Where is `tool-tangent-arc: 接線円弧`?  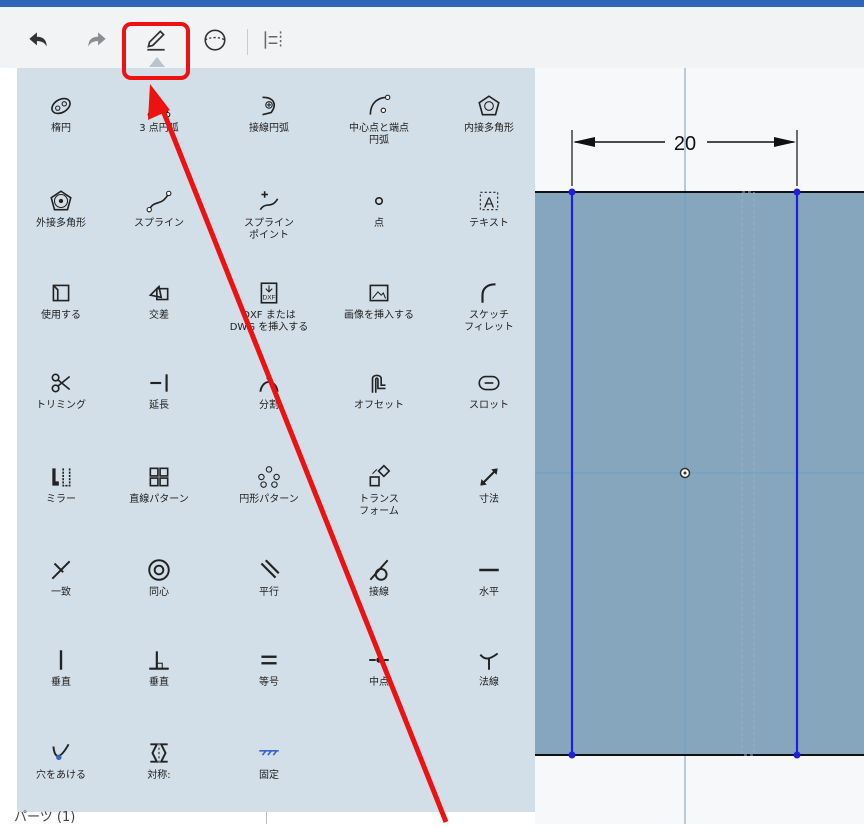
tool-tangent-arc: 接線円弧 is located at coordinates (269, 113).